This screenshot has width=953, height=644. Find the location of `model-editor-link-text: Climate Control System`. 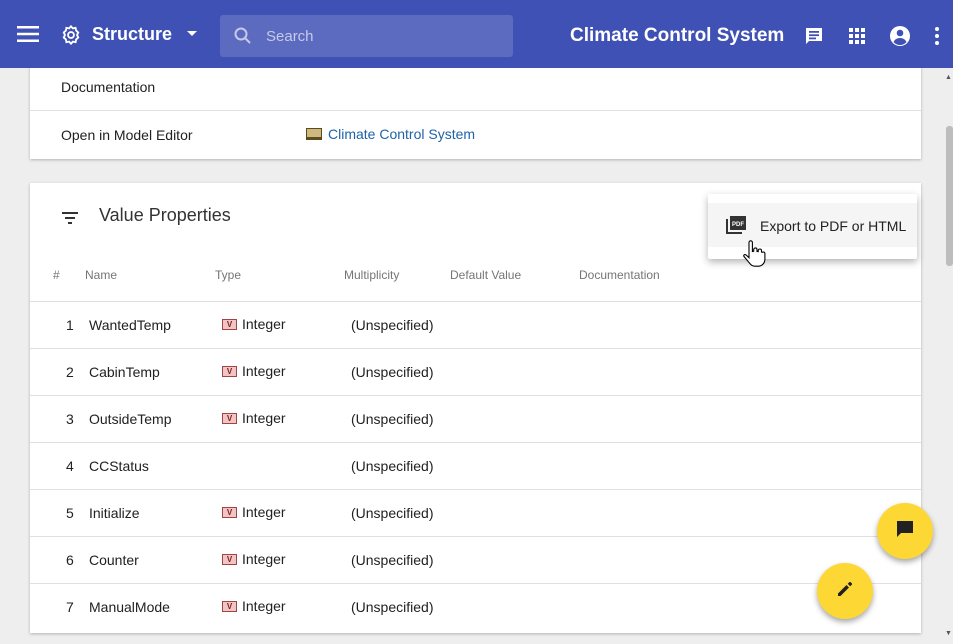

model-editor-link-text: Climate Control System is located at coordinates (401, 134).